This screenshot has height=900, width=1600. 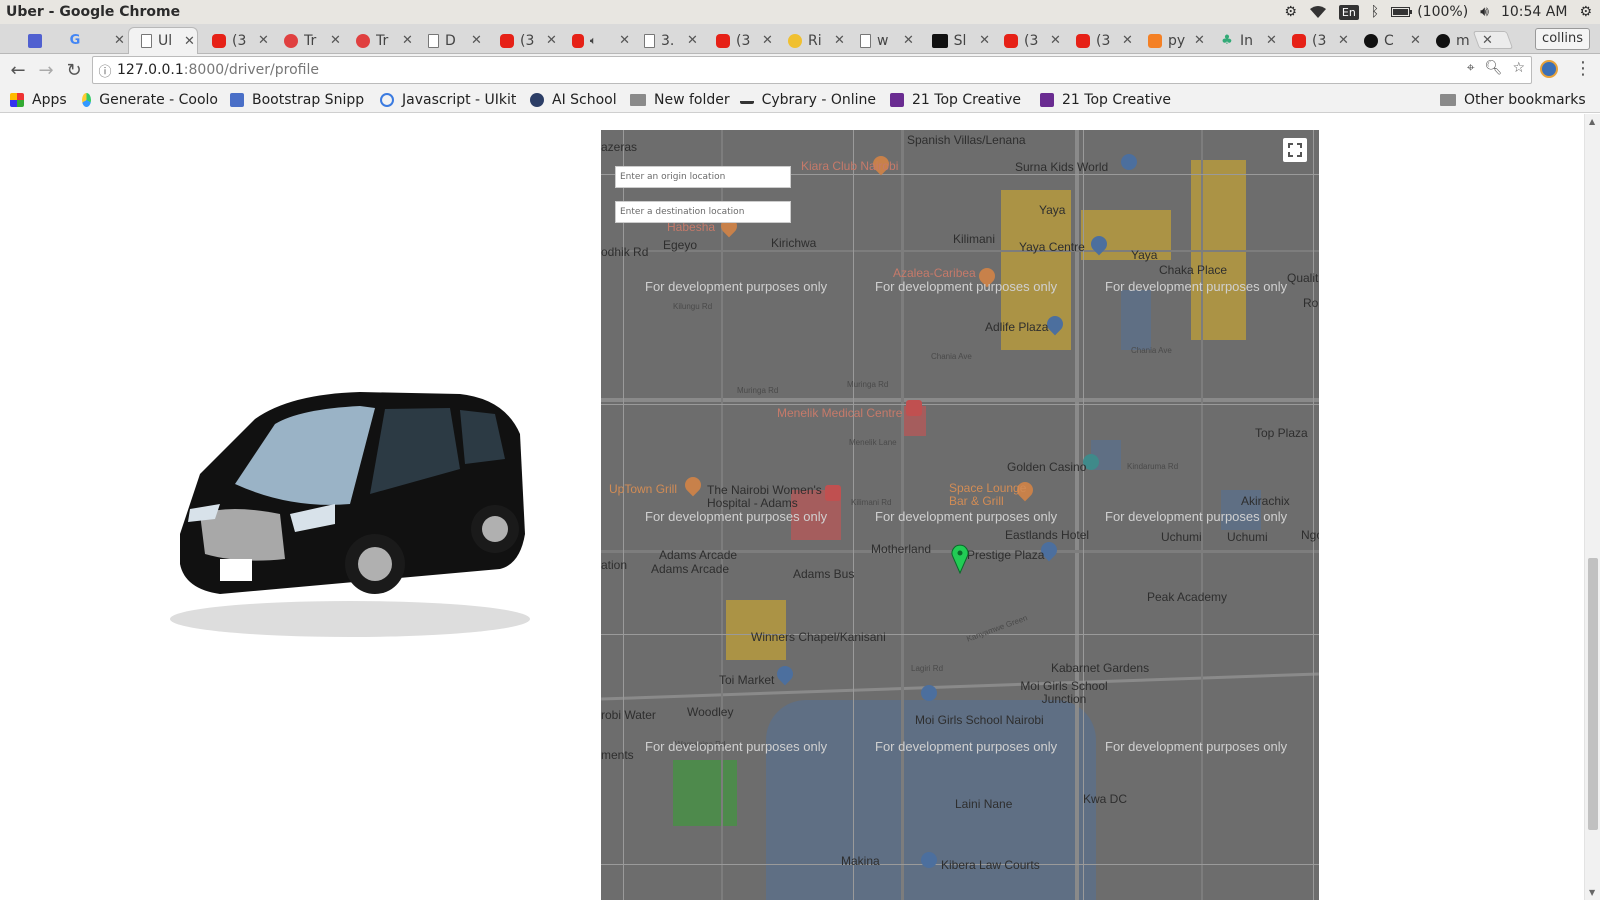 I want to click on tab-audio-icon: 🔈︎, so click(x=593, y=41).